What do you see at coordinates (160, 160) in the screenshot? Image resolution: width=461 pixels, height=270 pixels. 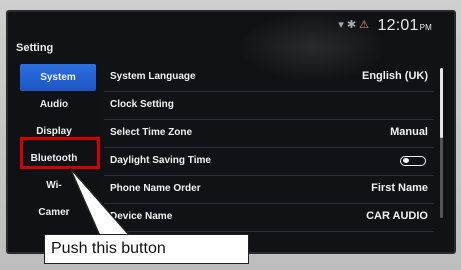 I see `setting-label: Daylight Saving Time` at bounding box center [160, 160].